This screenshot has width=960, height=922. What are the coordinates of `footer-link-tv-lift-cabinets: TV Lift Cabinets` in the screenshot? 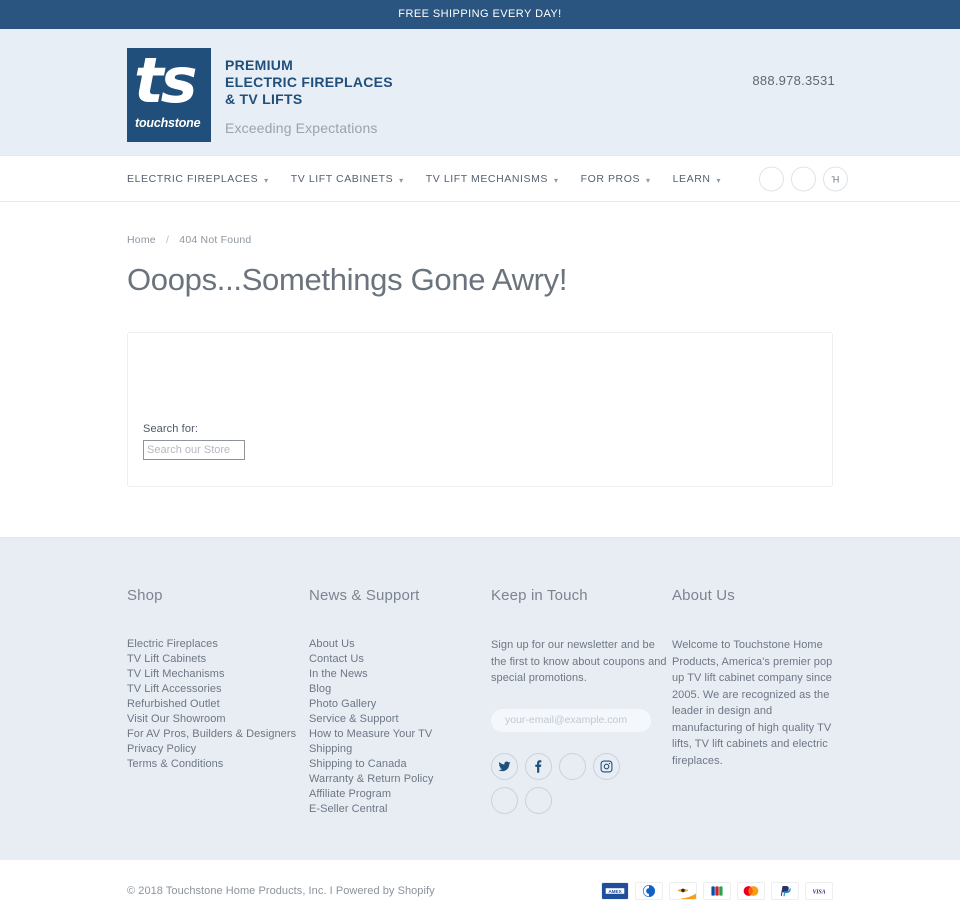 It's located at (218, 659).